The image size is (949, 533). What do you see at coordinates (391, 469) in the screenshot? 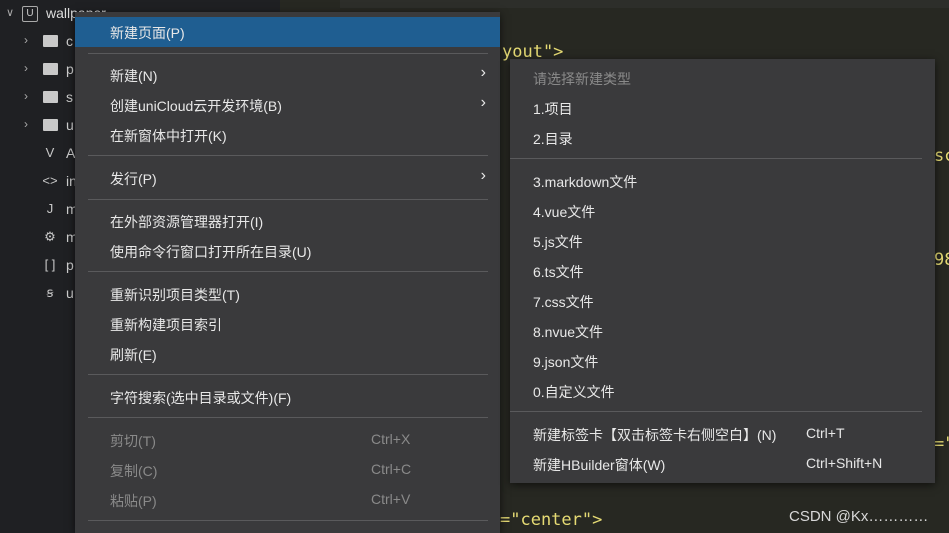
I see `menu-item-shortcut: Ctrl+C` at bounding box center [391, 469].